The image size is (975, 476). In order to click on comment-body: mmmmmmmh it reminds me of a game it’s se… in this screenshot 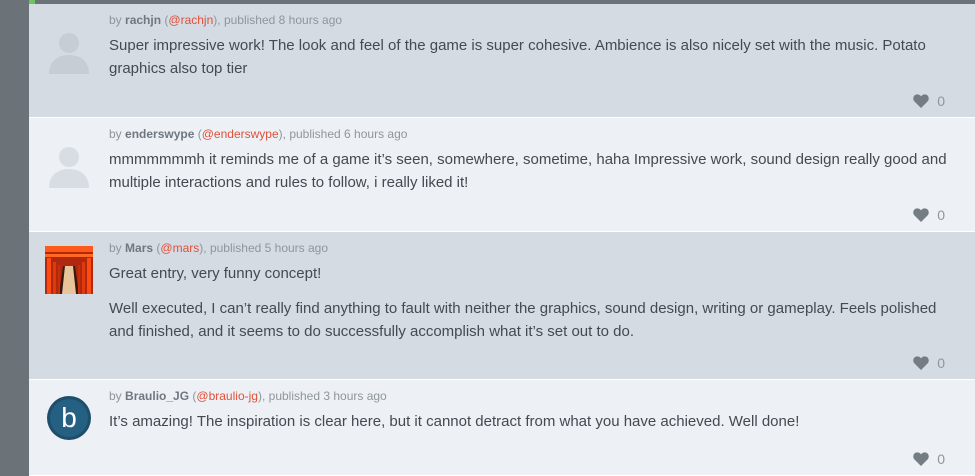, I will do `click(533, 177)`.